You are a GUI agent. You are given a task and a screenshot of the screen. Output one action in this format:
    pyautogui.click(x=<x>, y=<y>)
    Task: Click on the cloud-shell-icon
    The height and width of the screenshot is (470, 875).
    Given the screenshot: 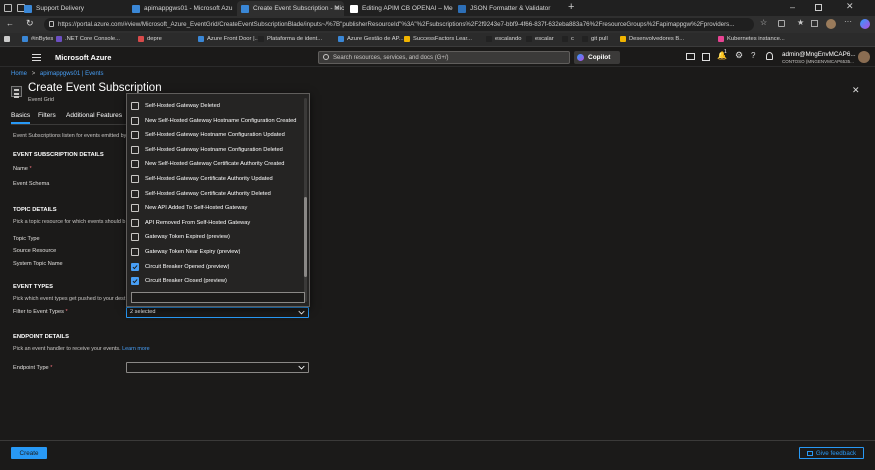 What is the action you would take?
    pyautogui.click(x=690, y=56)
    